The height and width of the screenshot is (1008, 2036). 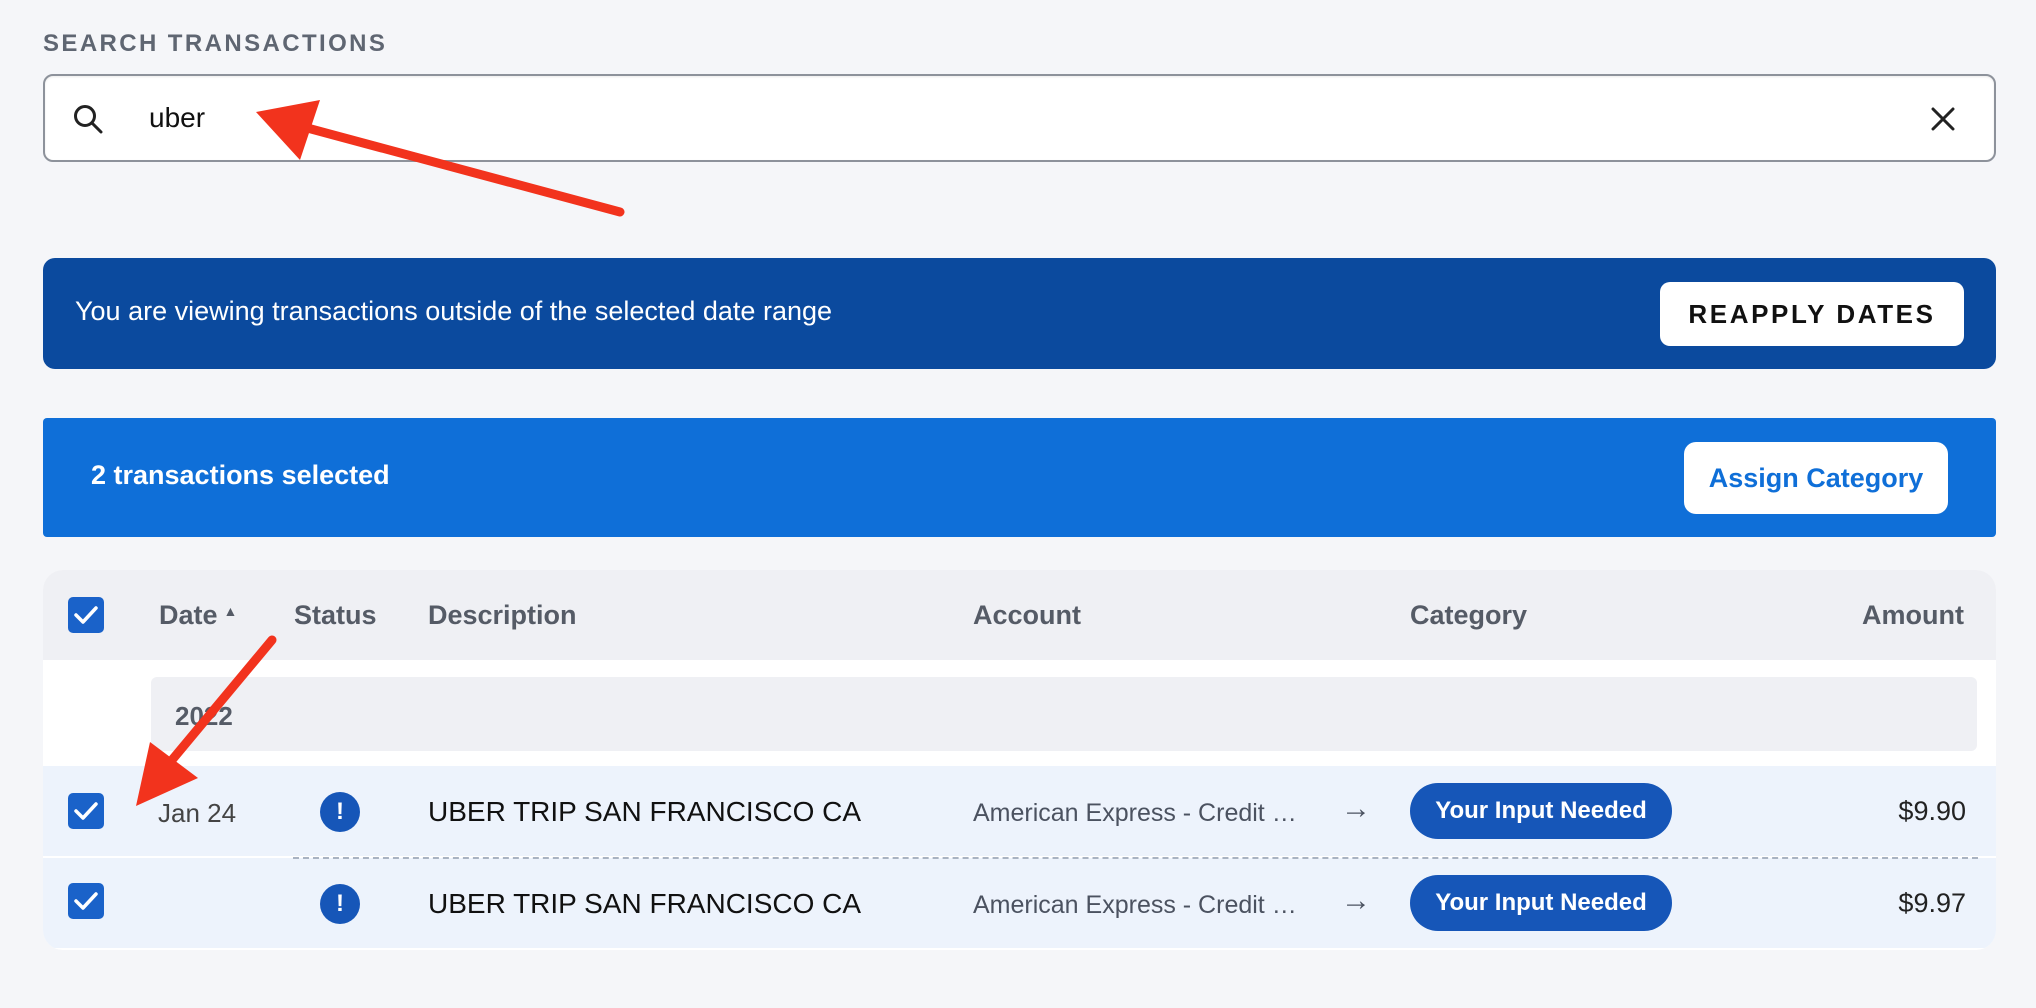 What do you see at coordinates (88, 119) in the screenshot?
I see `search-icon` at bounding box center [88, 119].